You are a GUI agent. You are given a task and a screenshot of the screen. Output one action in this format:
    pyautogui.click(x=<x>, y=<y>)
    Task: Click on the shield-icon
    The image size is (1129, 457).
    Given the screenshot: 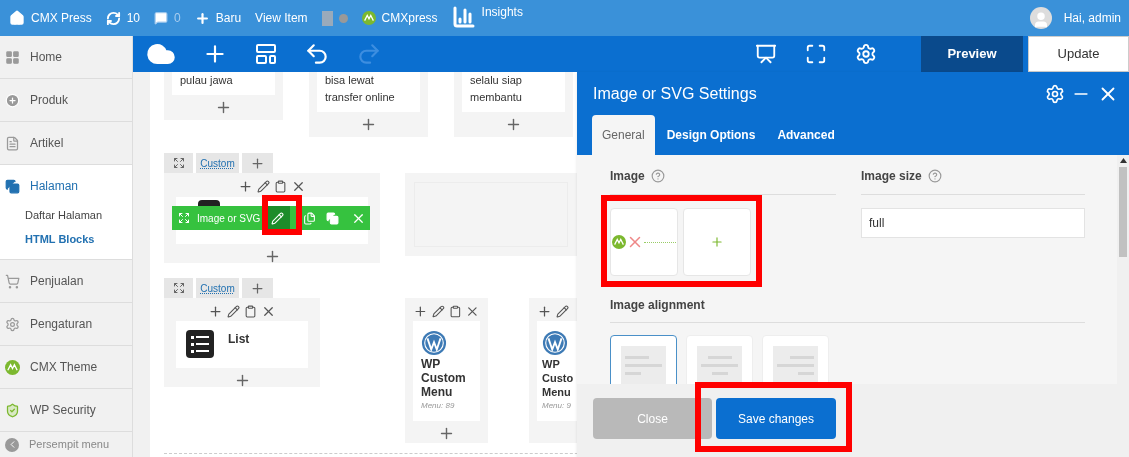 What is the action you would take?
    pyautogui.click(x=12, y=410)
    